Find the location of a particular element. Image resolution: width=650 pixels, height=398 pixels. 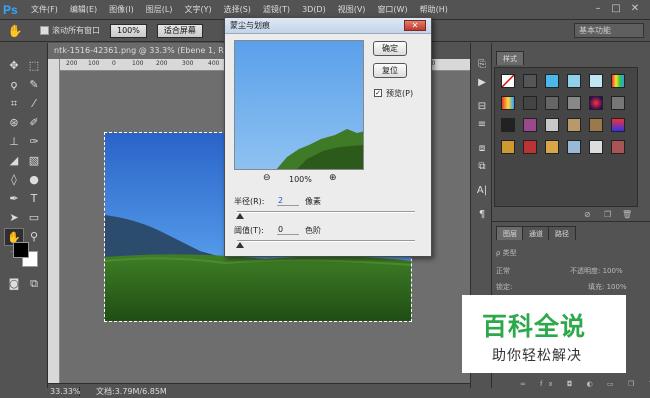

preview-checkbox: ✓ is located at coordinates (378, 93).